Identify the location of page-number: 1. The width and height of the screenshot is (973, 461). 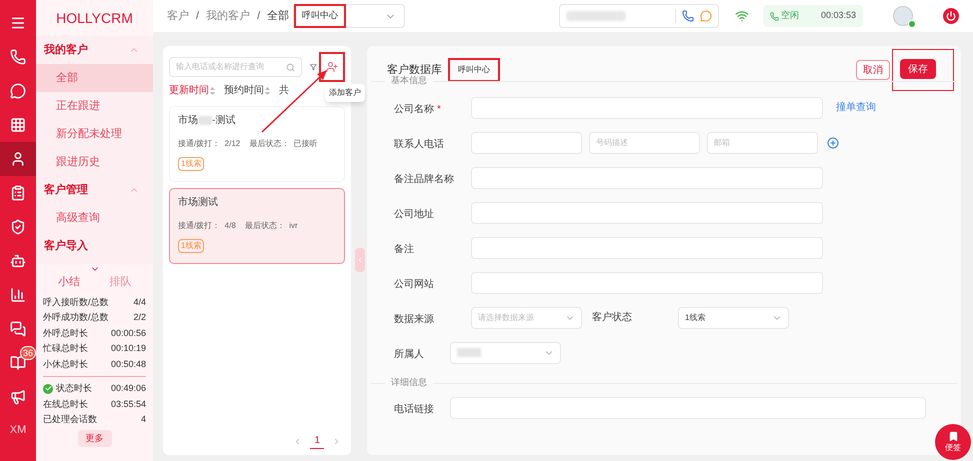
(317, 441).